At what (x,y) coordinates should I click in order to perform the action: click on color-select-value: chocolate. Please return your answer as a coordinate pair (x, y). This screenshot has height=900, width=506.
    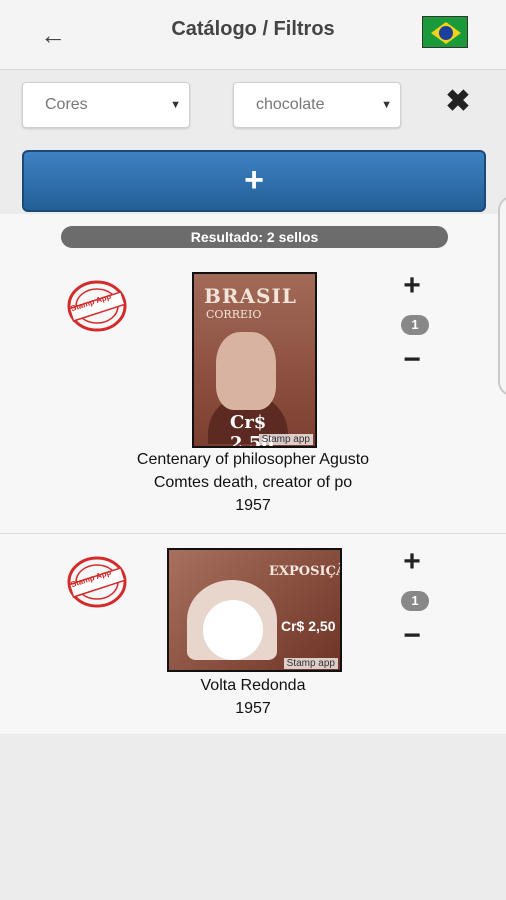
    Looking at the image, I should click on (290, 104).